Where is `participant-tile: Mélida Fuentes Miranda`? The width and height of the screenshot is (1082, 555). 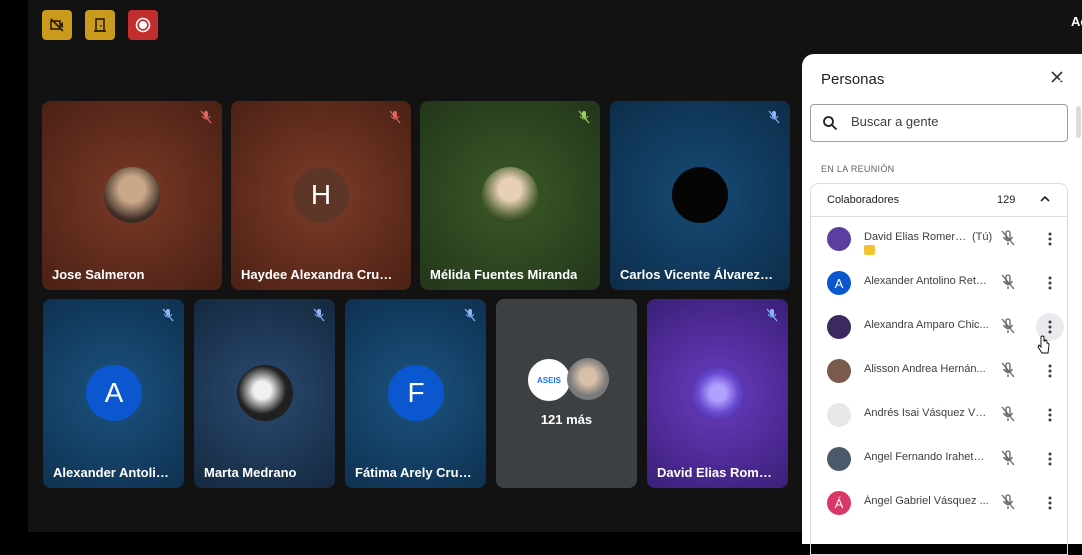 participant-tile: Mélida Fuentes Miranda is located at coordinates (510, 195).